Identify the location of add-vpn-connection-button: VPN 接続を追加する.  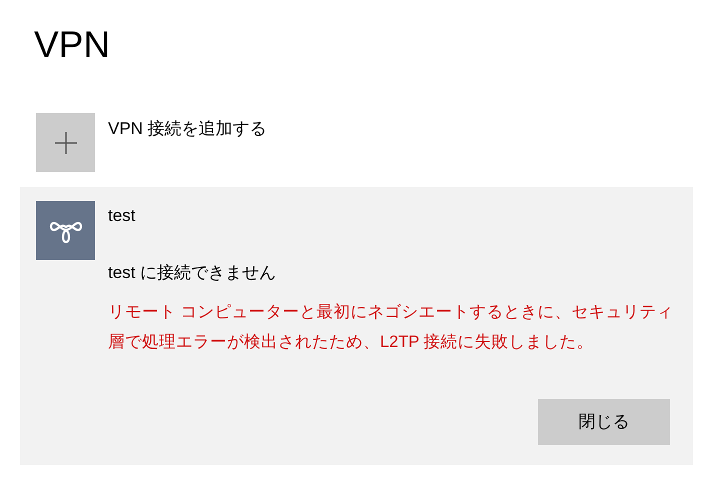
(151, 142).